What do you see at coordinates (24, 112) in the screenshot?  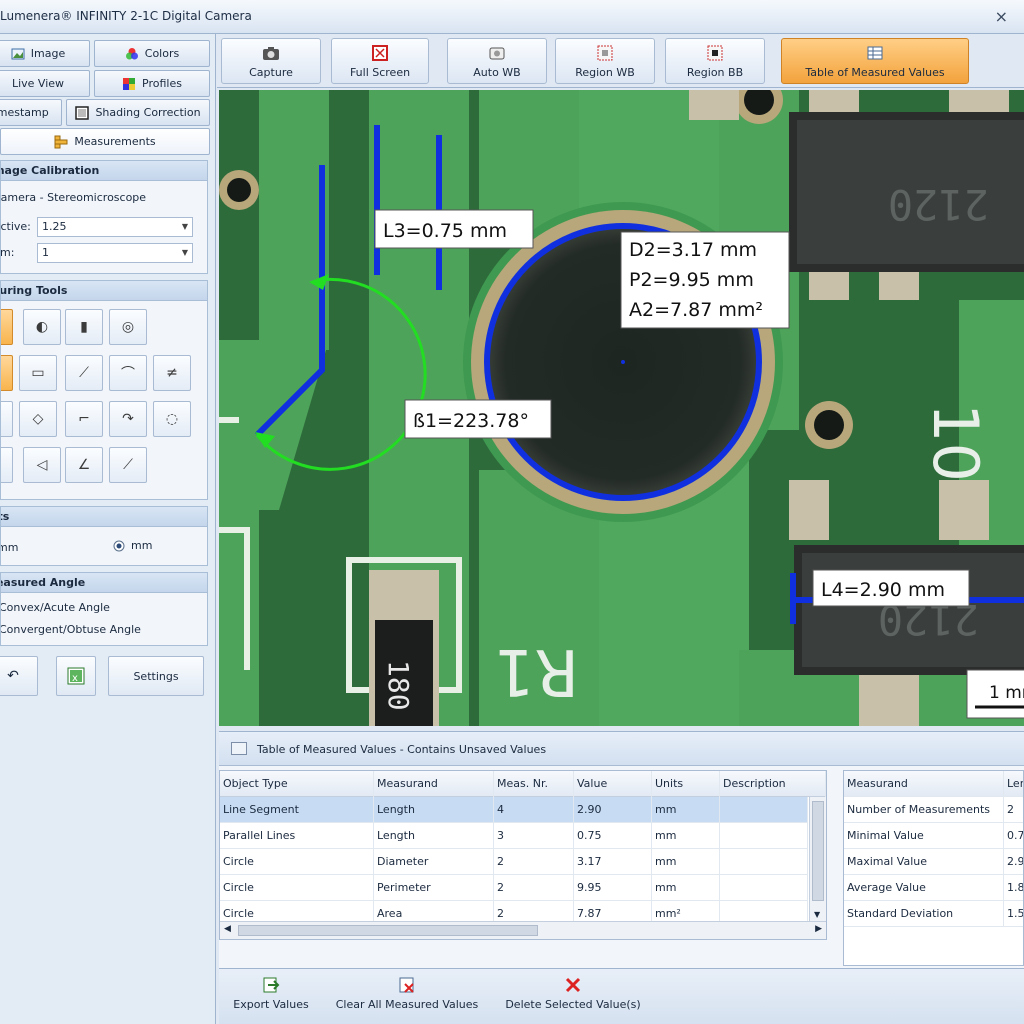 I see `tab-timestamp-label: Timestamp` at bounding box center [24, 112].